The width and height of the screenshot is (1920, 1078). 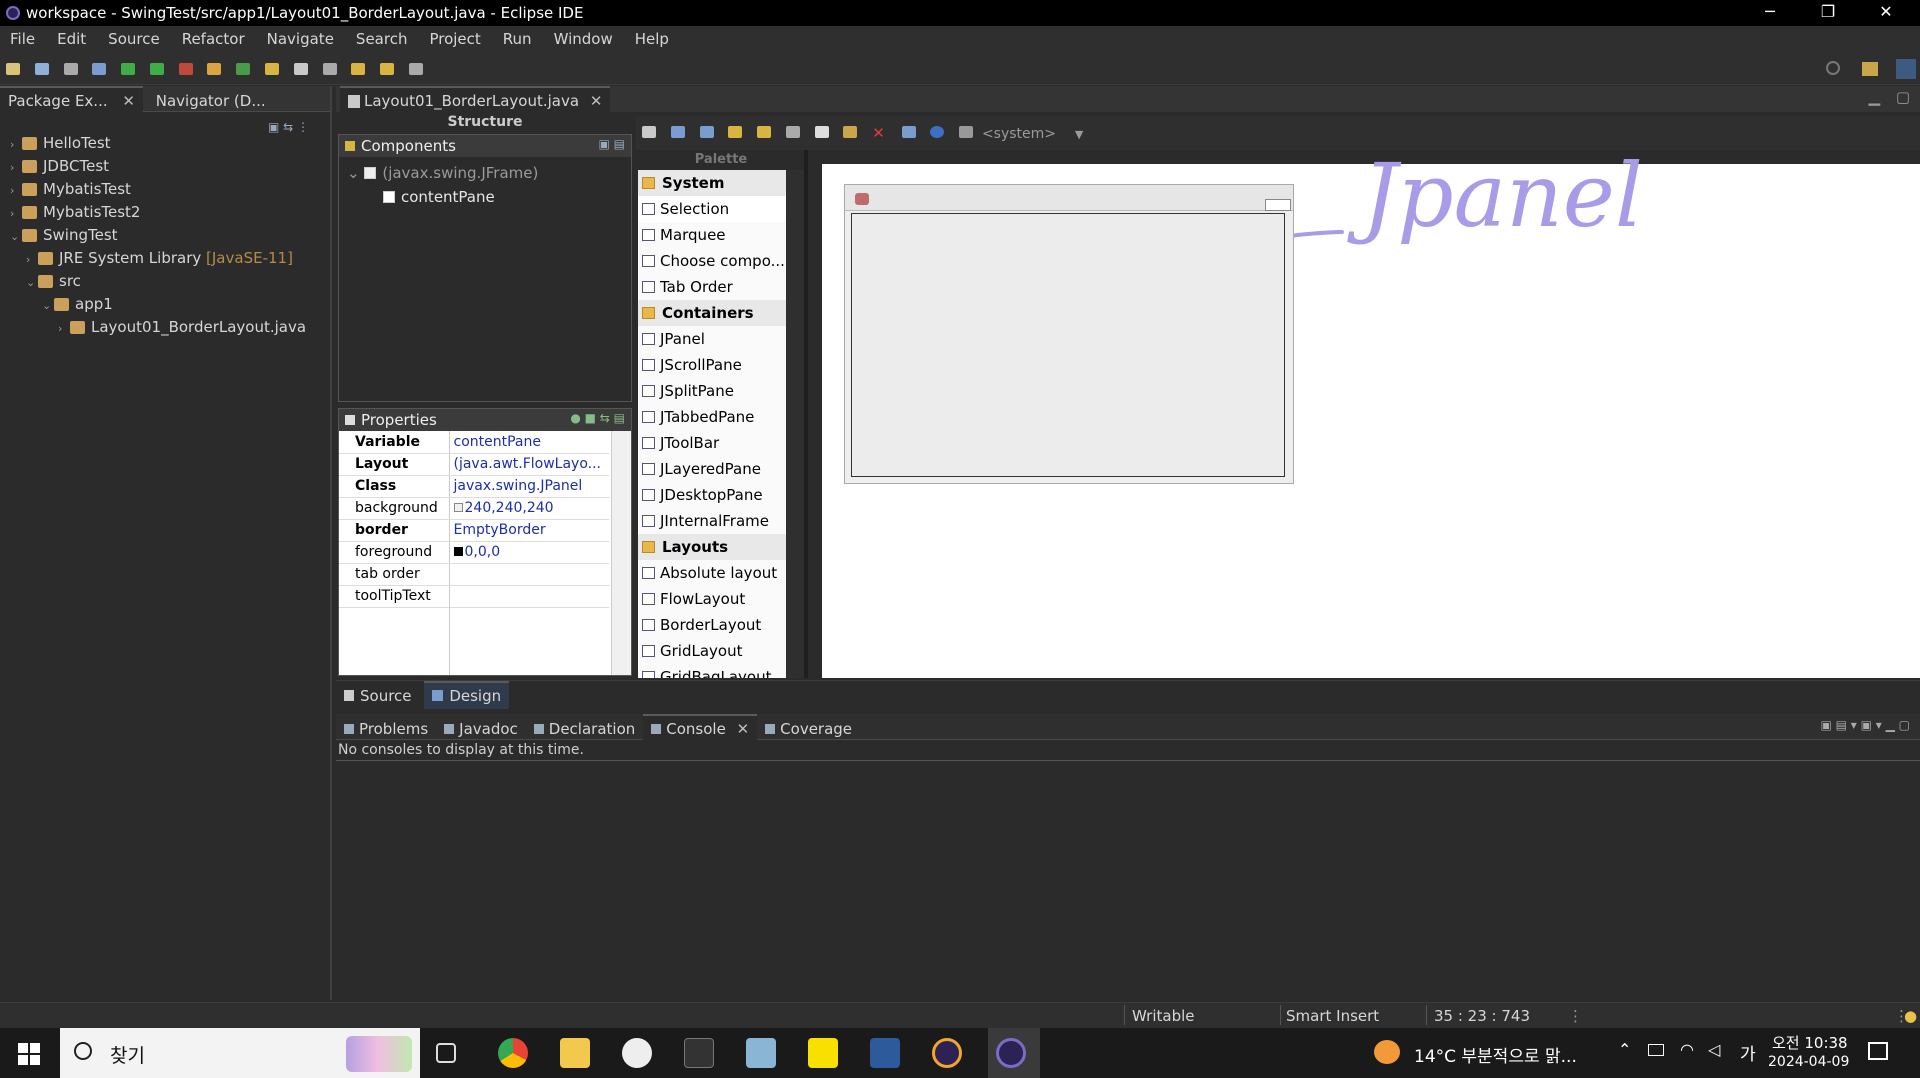 What do you see at coordinates (1906, 69) in the screenshot?
I see `java-perspective-icon` at bounding box center [1906, 69].